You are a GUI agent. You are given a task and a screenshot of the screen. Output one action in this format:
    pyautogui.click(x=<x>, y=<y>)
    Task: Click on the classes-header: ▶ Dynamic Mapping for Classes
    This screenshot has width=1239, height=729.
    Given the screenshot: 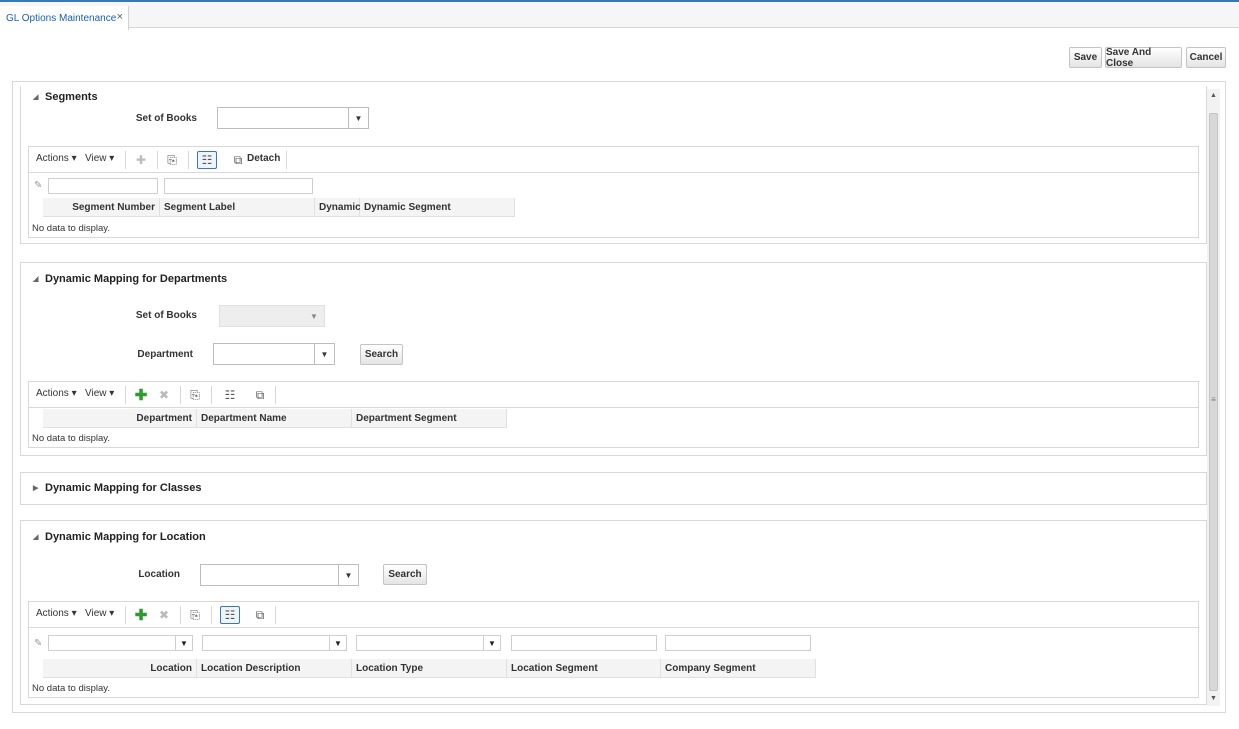 What is the action you would take?
    pyautogui.click(x=117, y=488)
    